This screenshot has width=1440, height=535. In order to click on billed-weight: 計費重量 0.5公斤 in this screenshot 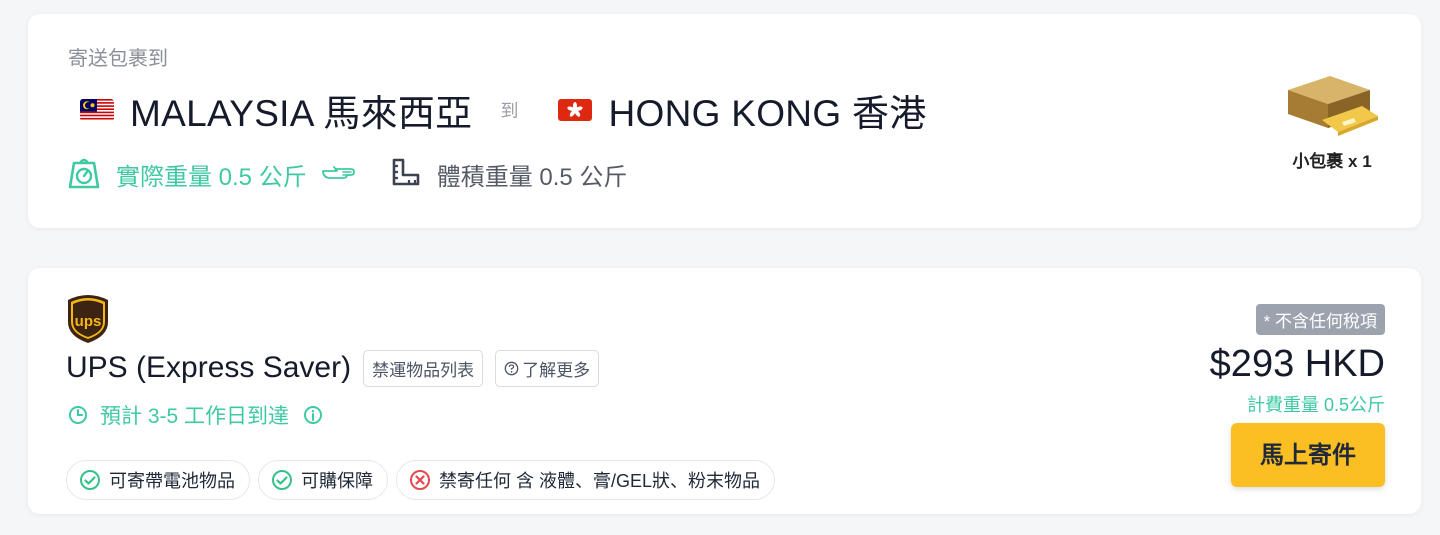, I will do `click(1315, 405)`.